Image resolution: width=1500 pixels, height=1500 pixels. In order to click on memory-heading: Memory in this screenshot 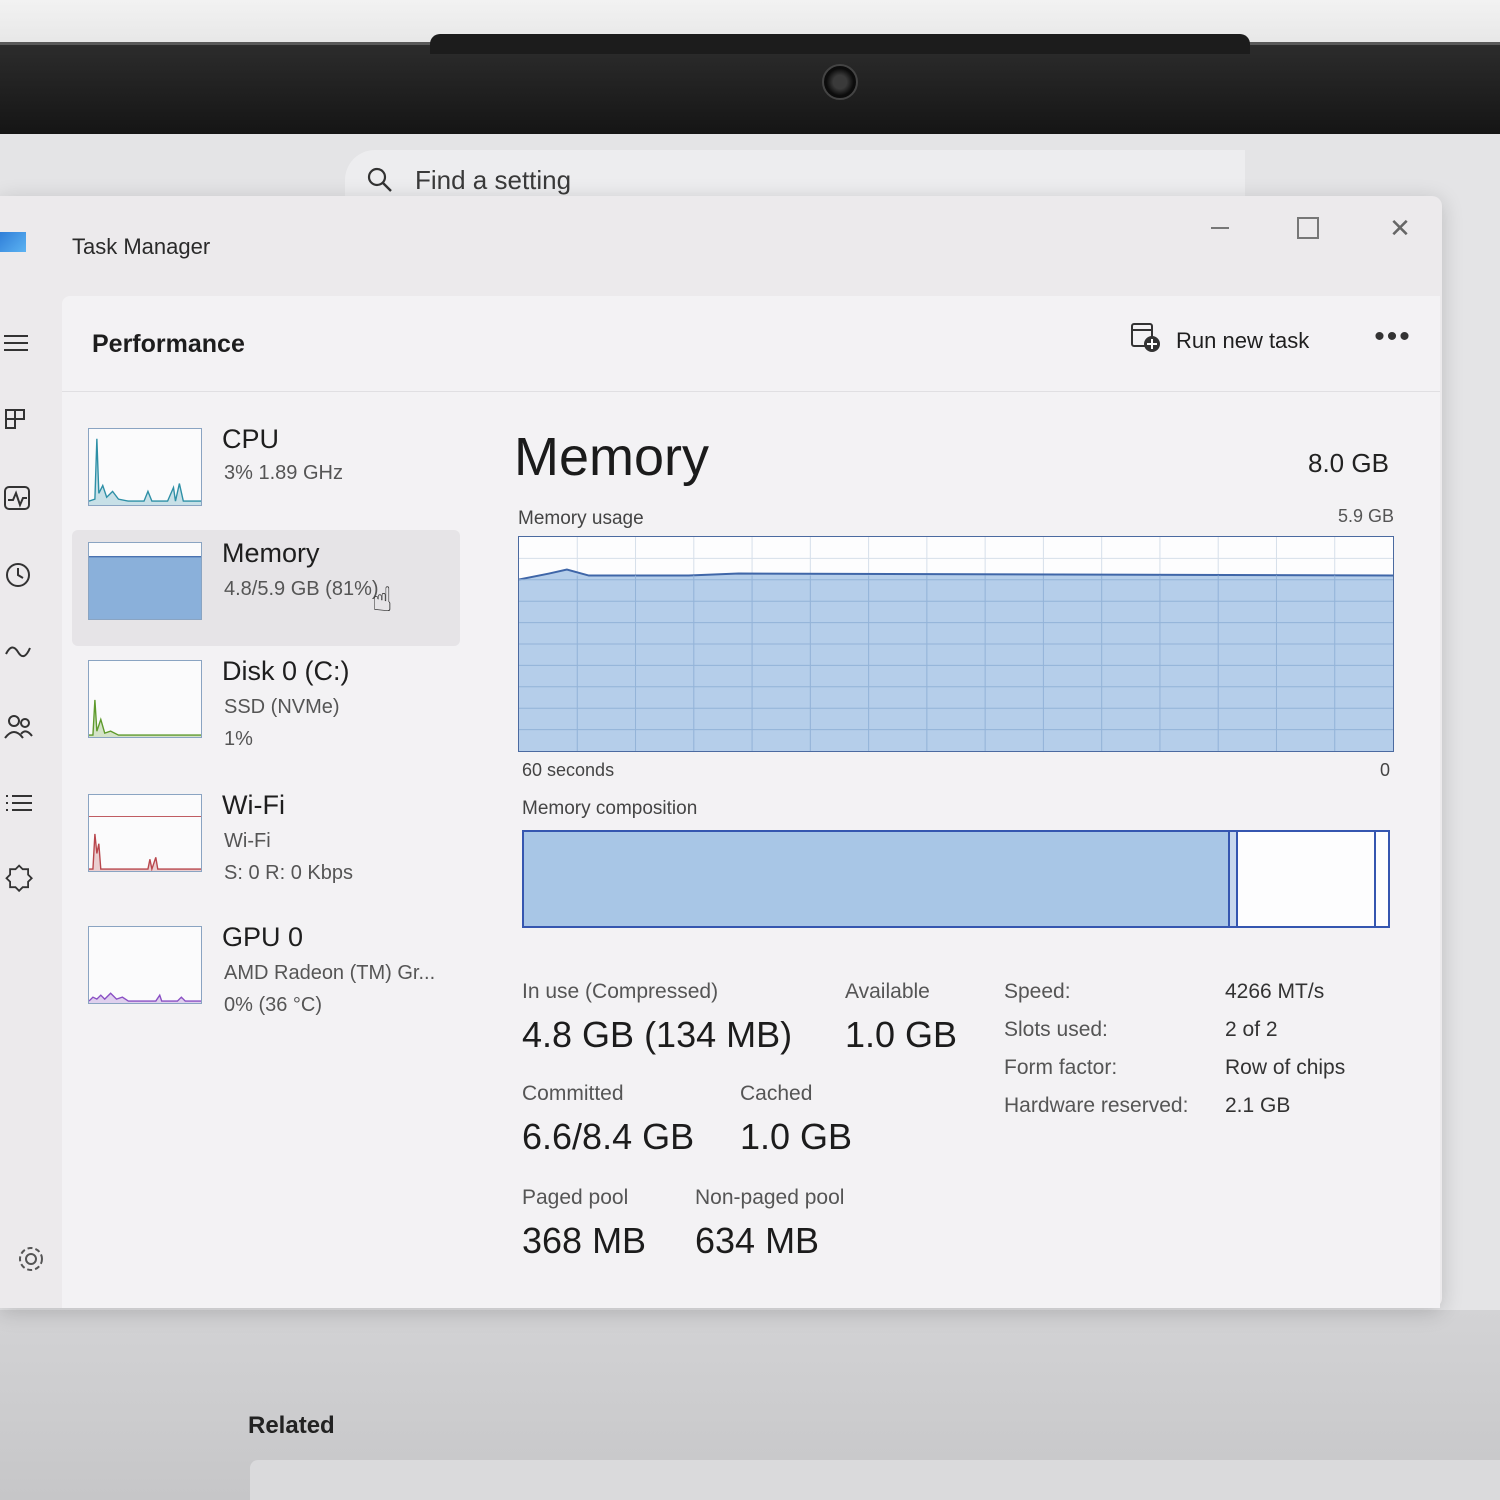, I will do `click(612, 457)`.